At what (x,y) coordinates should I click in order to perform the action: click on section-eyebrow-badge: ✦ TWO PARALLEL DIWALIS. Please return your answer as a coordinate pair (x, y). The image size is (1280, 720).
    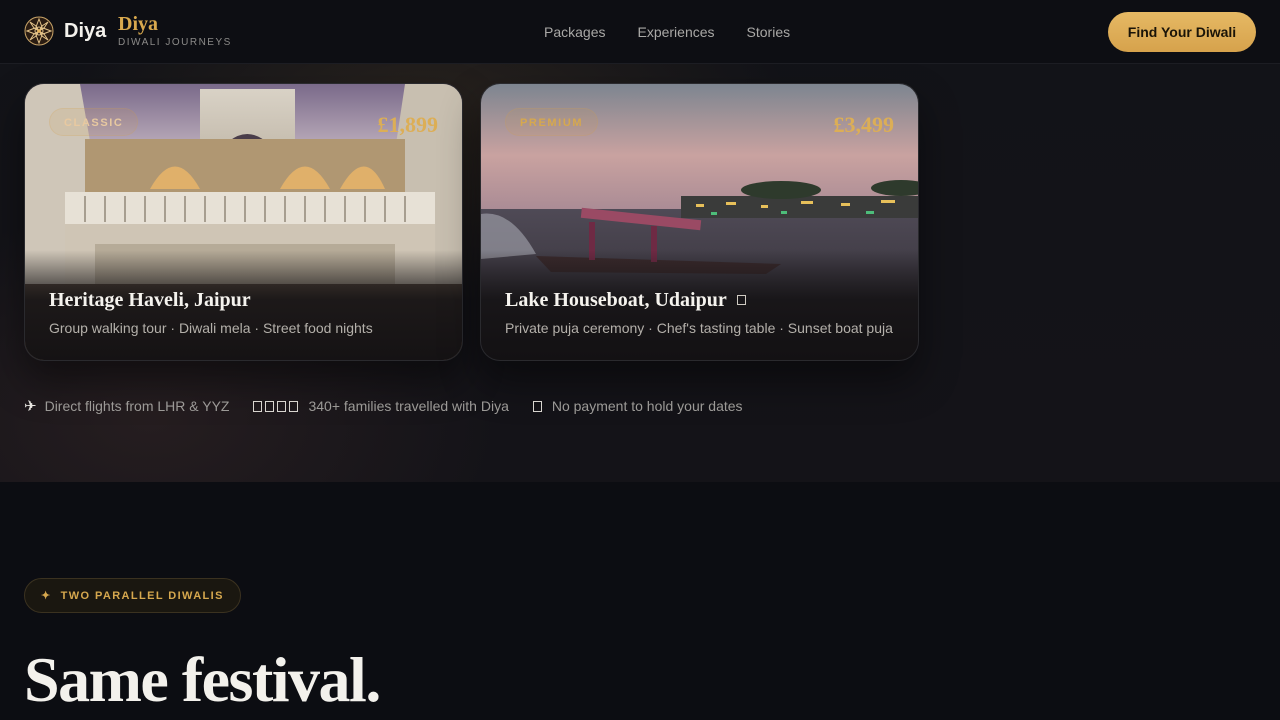
    Looking at the image, I should click on (132, 595).